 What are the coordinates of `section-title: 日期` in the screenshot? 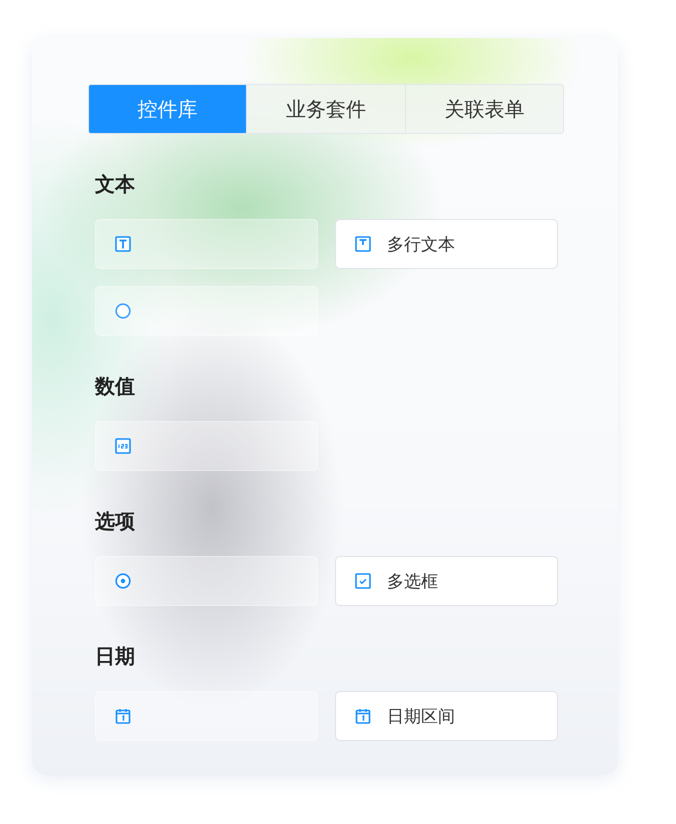 It's located at (115, 656).